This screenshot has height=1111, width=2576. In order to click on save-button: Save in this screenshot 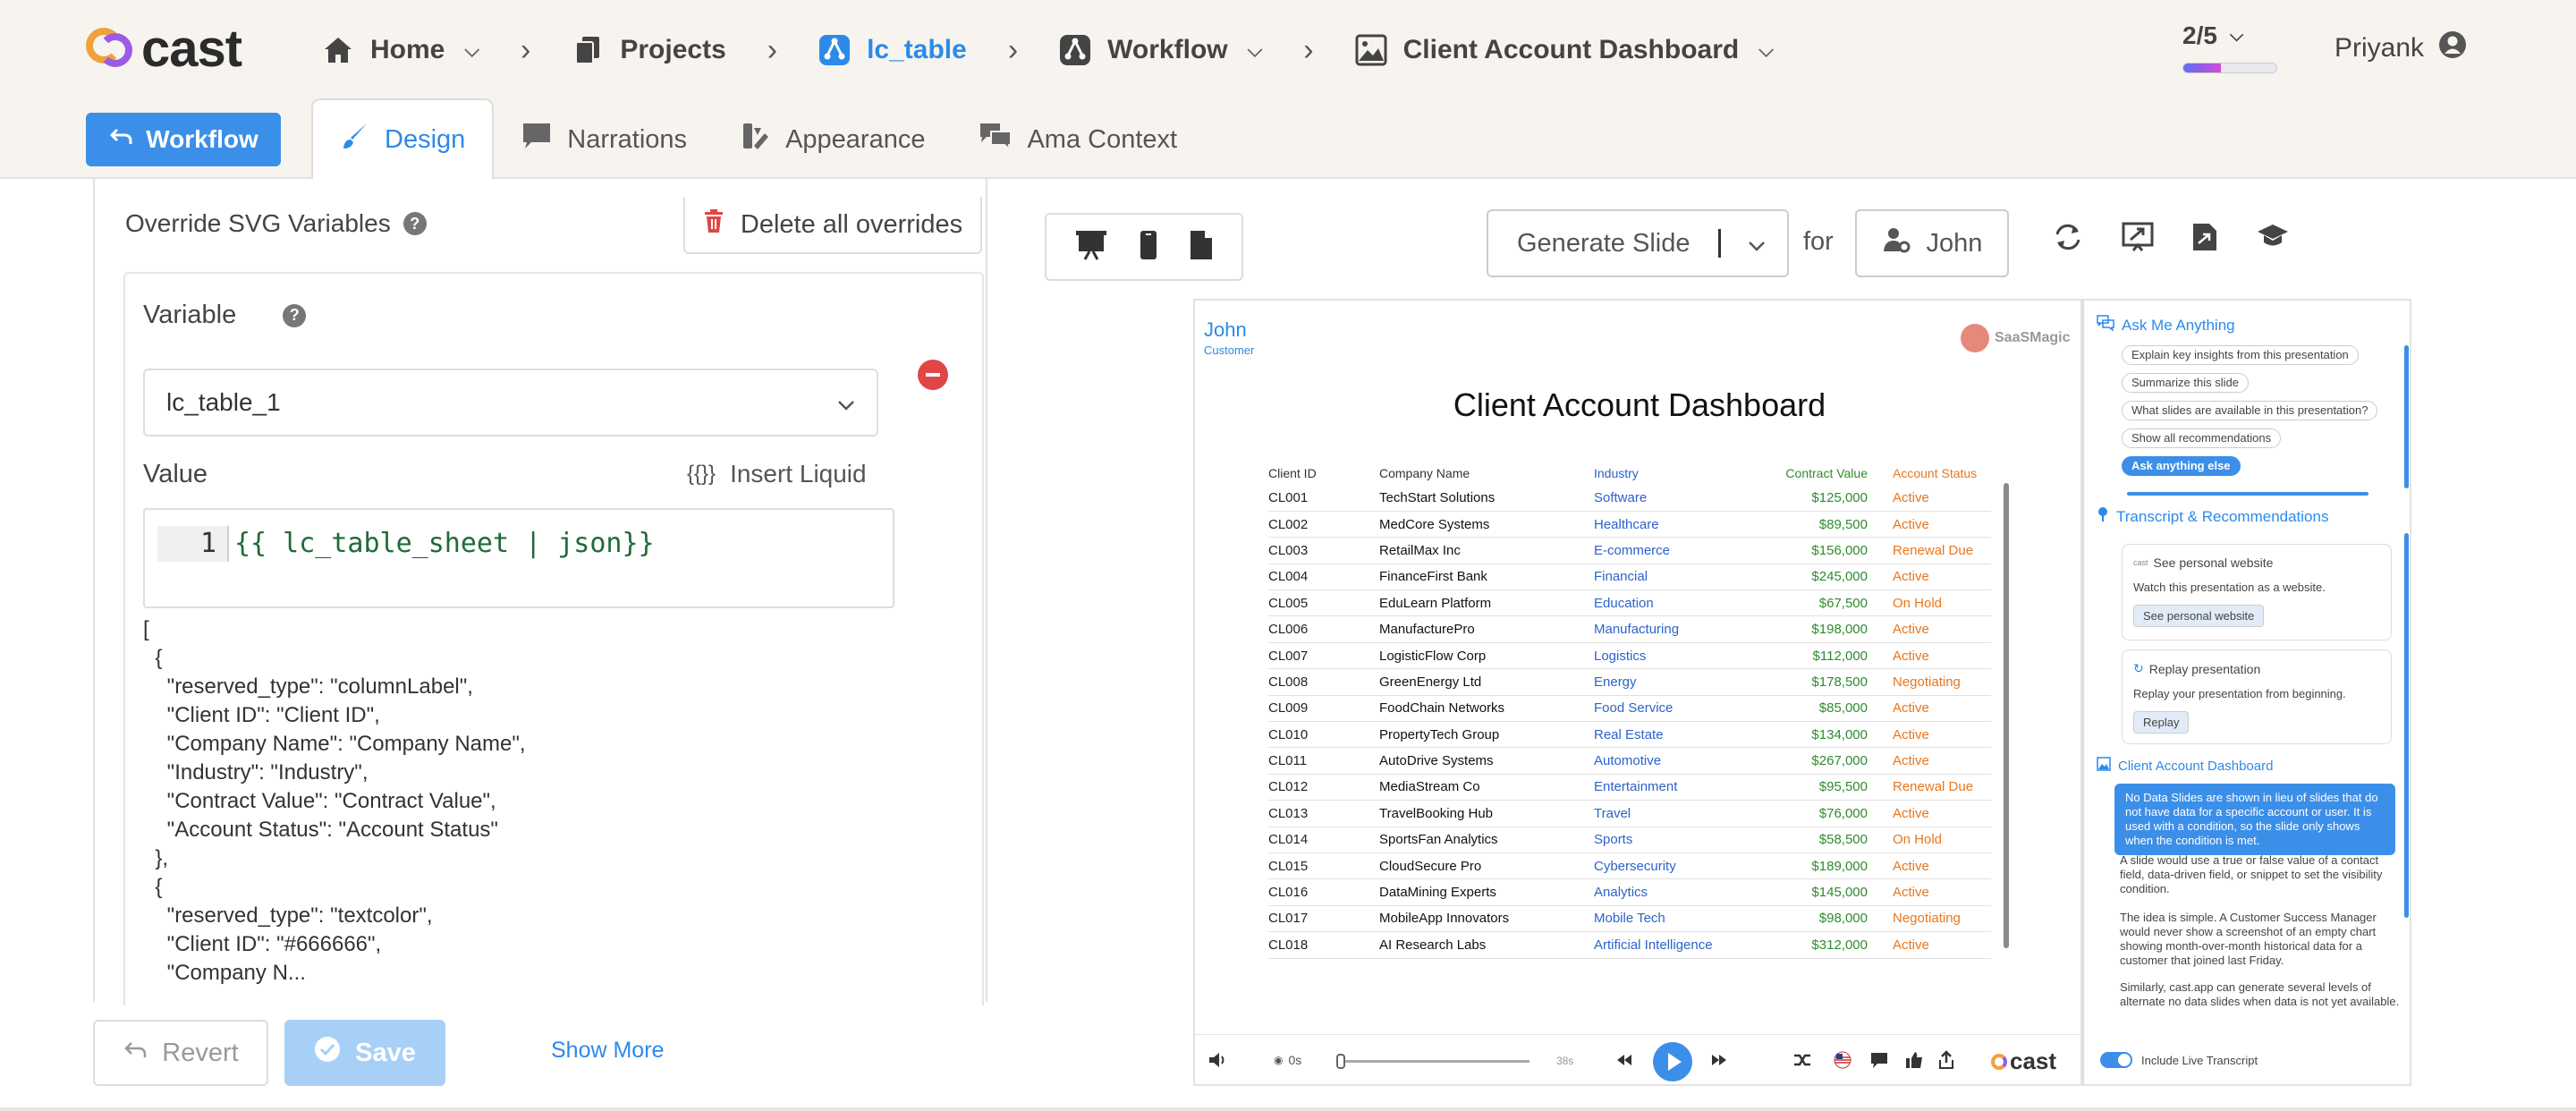, I will do `click(364, 1053)`.